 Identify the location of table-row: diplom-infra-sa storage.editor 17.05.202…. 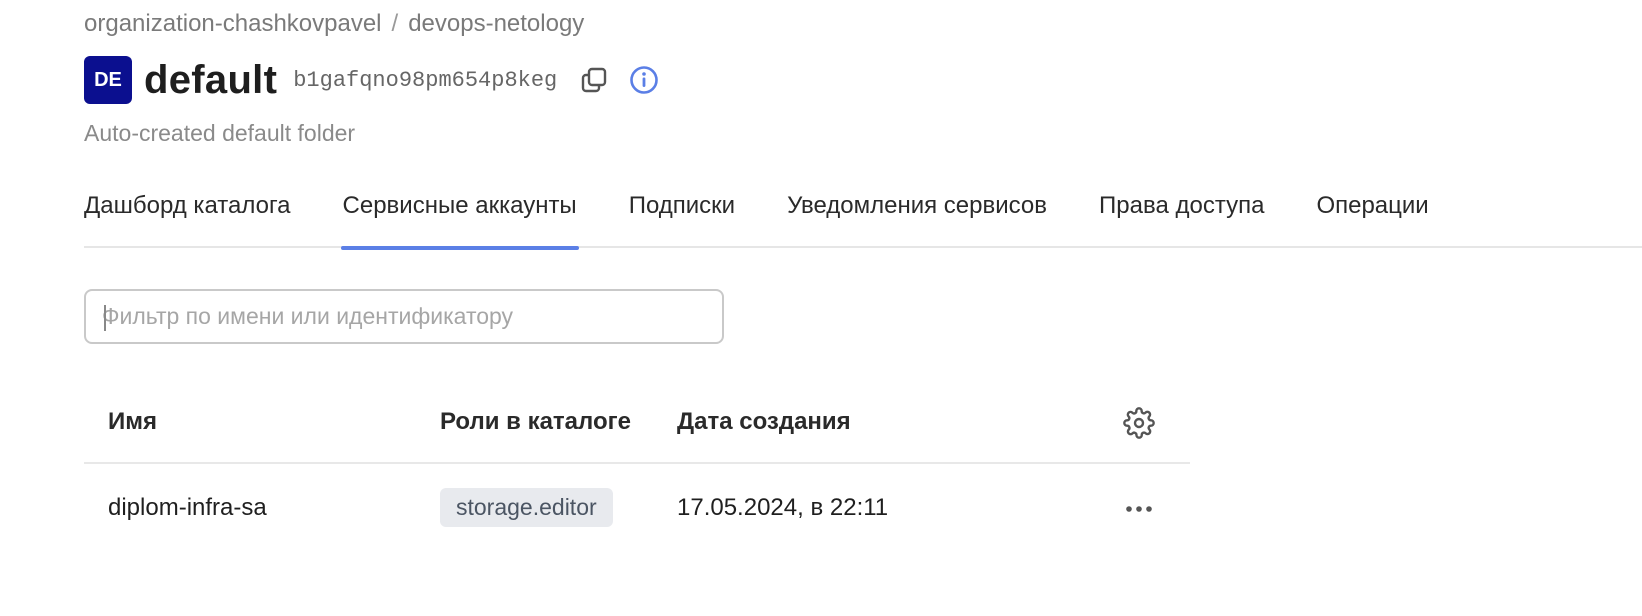
(637, 511).